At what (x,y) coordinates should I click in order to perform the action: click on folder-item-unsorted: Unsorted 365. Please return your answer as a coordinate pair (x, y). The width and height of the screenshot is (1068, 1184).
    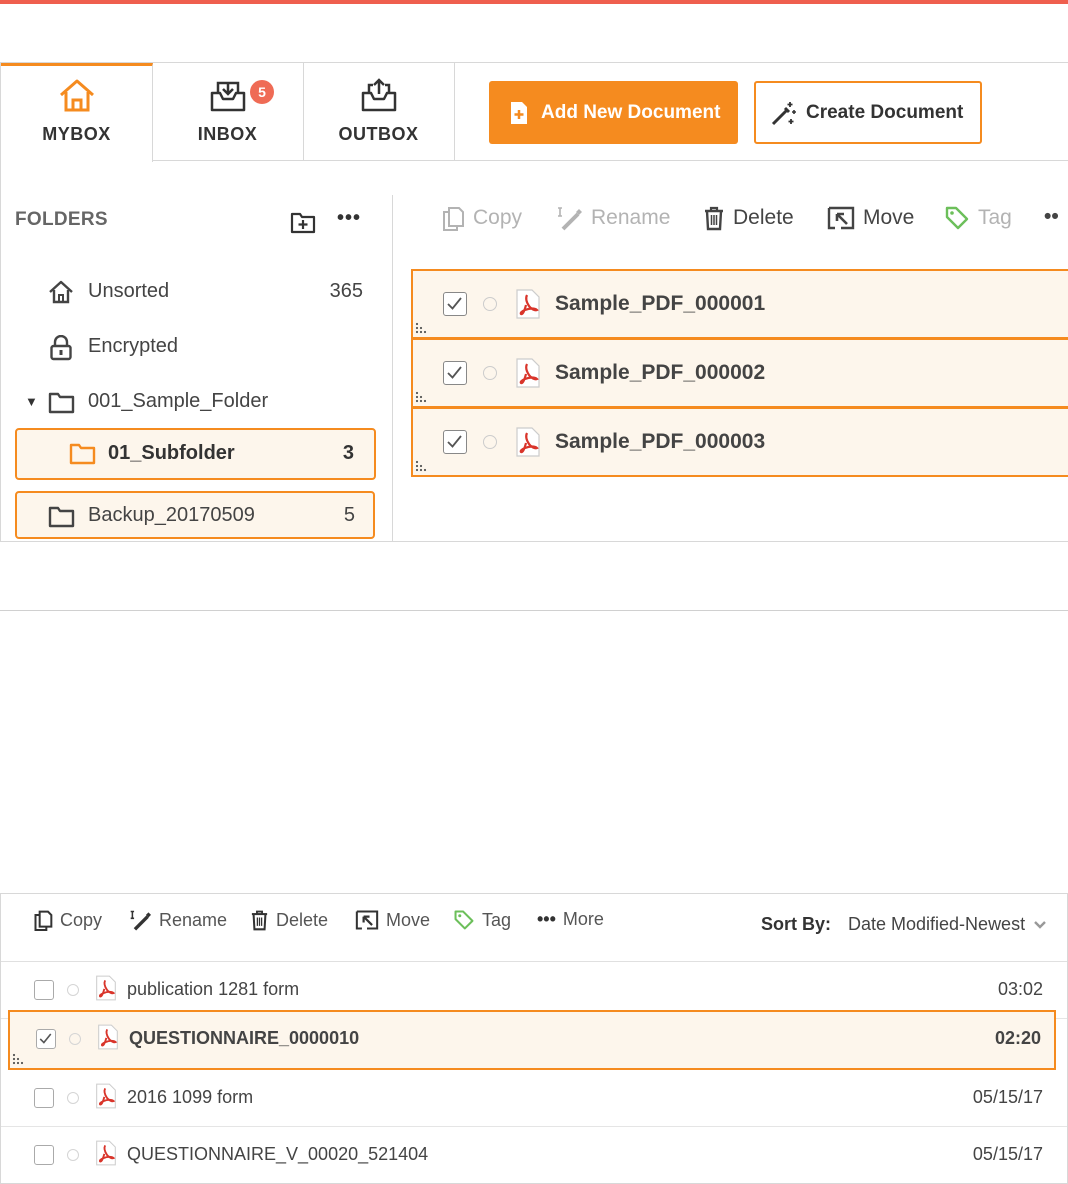
    Looking at the image, I should click on (197, 292).